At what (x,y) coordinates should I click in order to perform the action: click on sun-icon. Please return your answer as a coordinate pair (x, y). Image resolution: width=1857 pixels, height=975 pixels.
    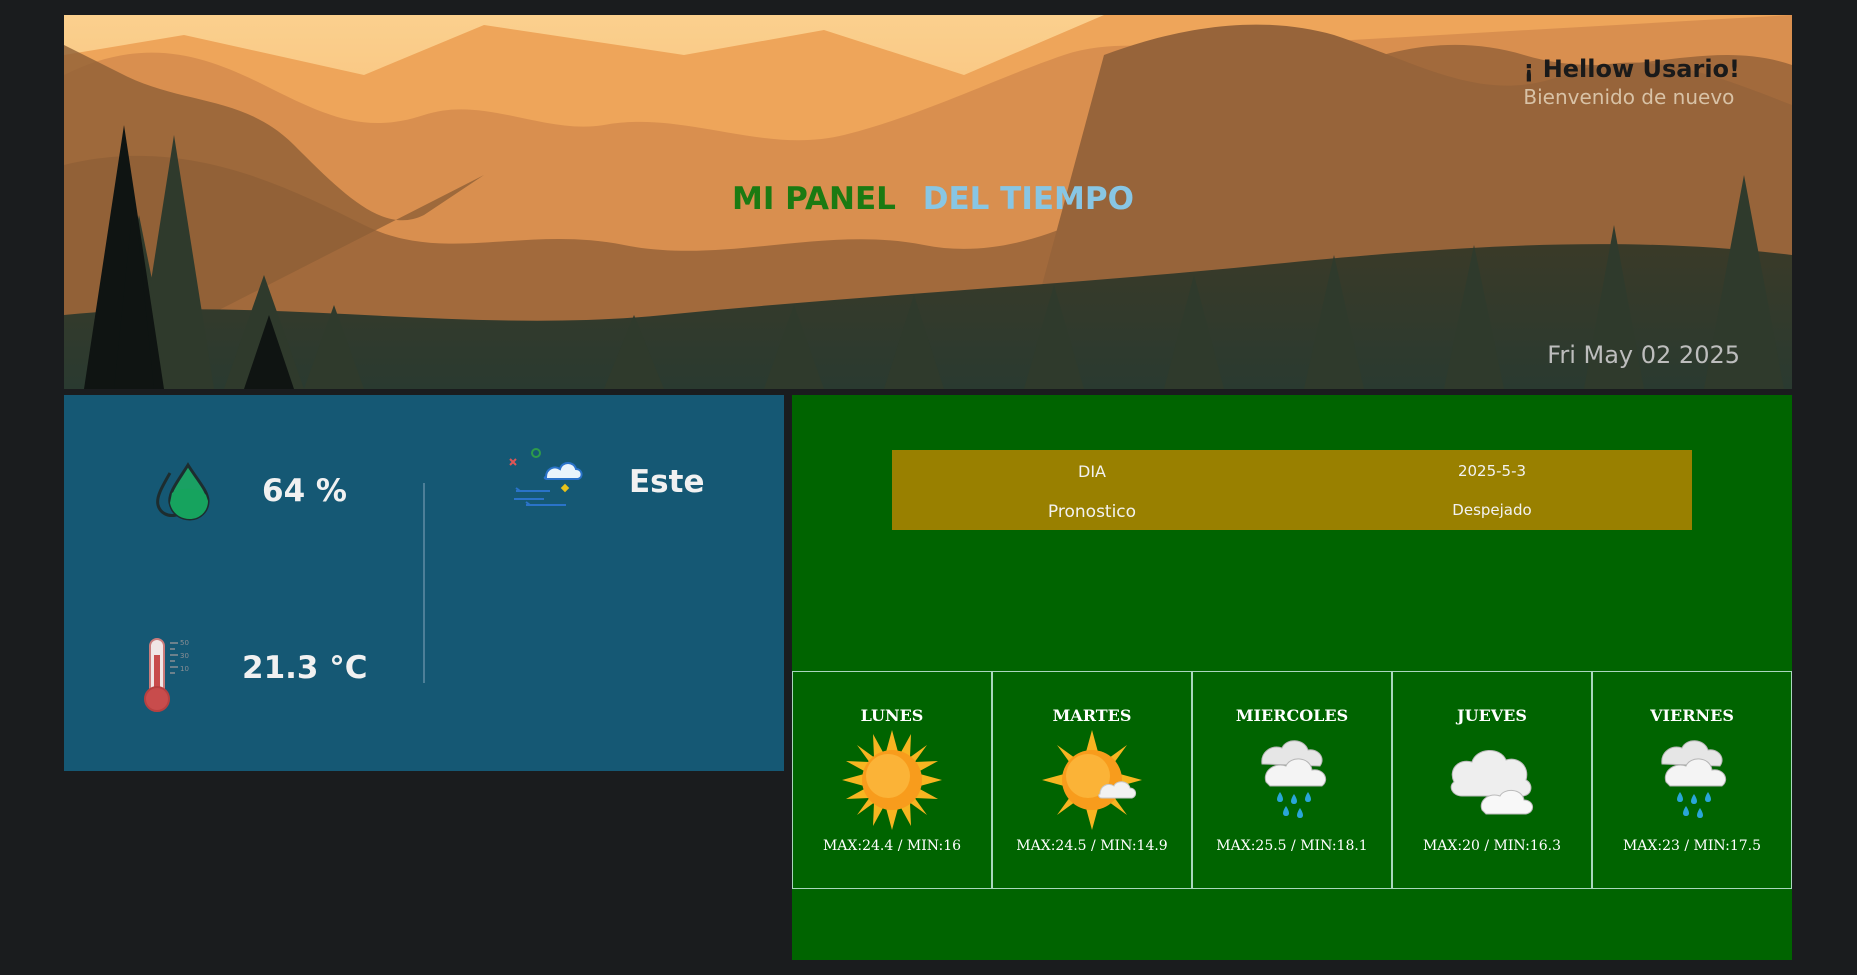
    Looking at the image, I should click on (892, 780).